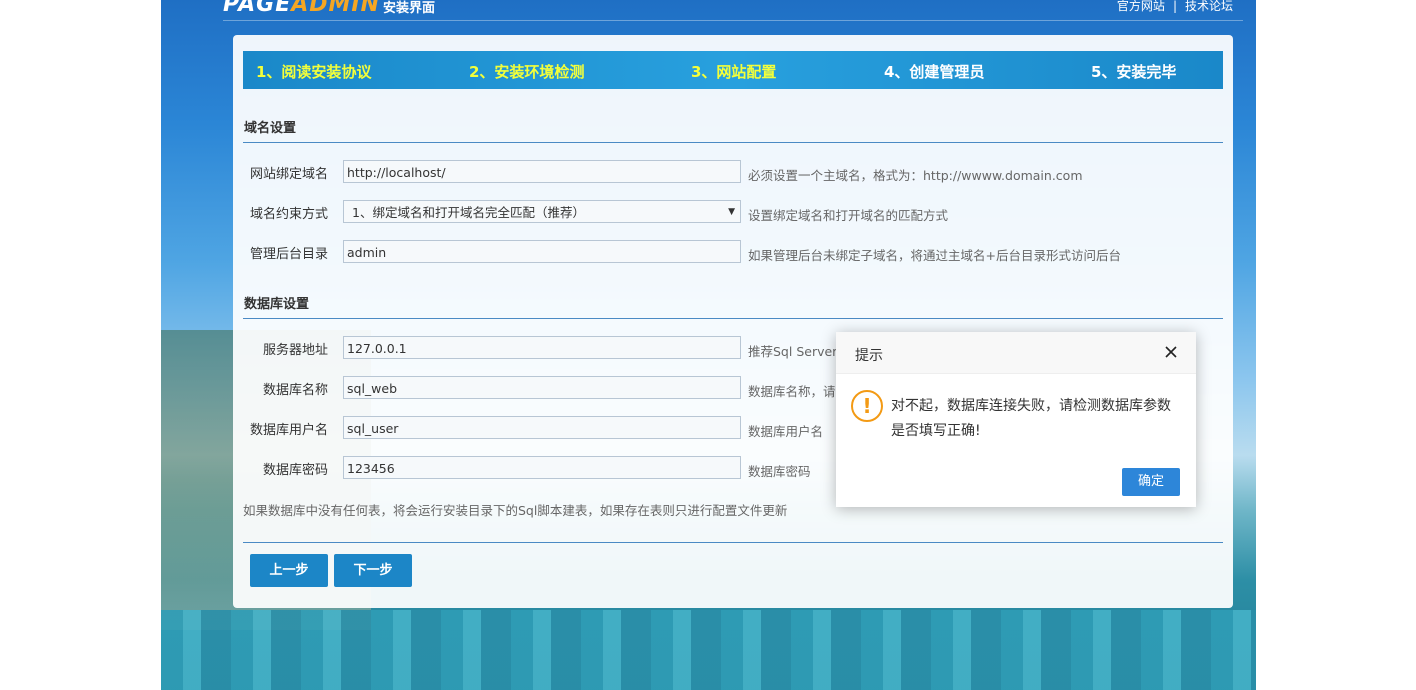 The image size is (1416, 690). Describe the element at coordinates (542, 251) in the screenshot. I see `admin-dir-input: admin` at that location.